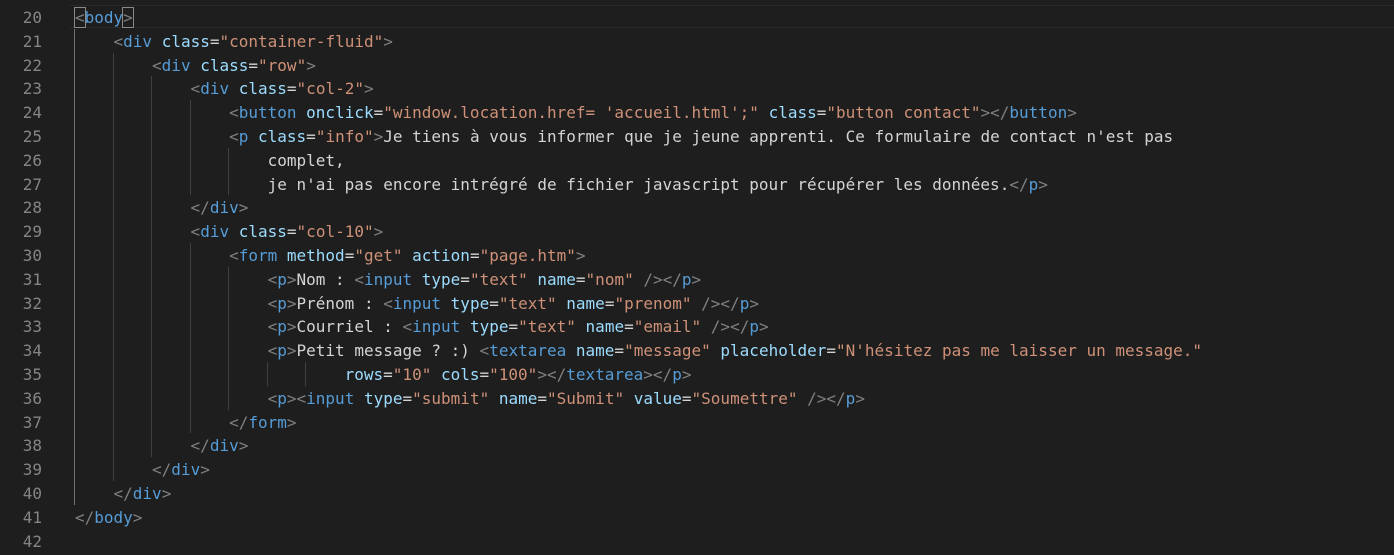 The width and height of the screenshot is (1394, 555). What do you see at coordinates (32, 113) in the screenshot?
I see `line-number: 24` at bounding box center [32, 113].